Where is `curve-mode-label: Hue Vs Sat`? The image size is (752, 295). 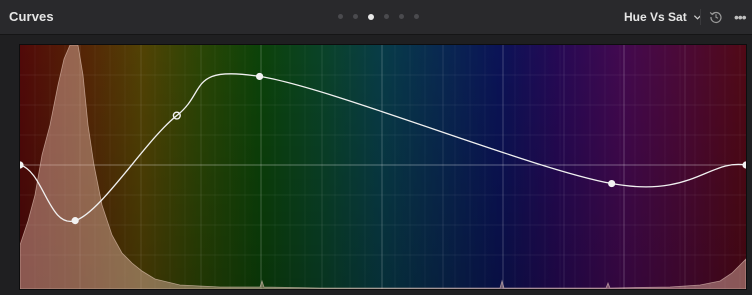 curve-mode-label: Hue Vs Sat is located at coordinates (655, 17).